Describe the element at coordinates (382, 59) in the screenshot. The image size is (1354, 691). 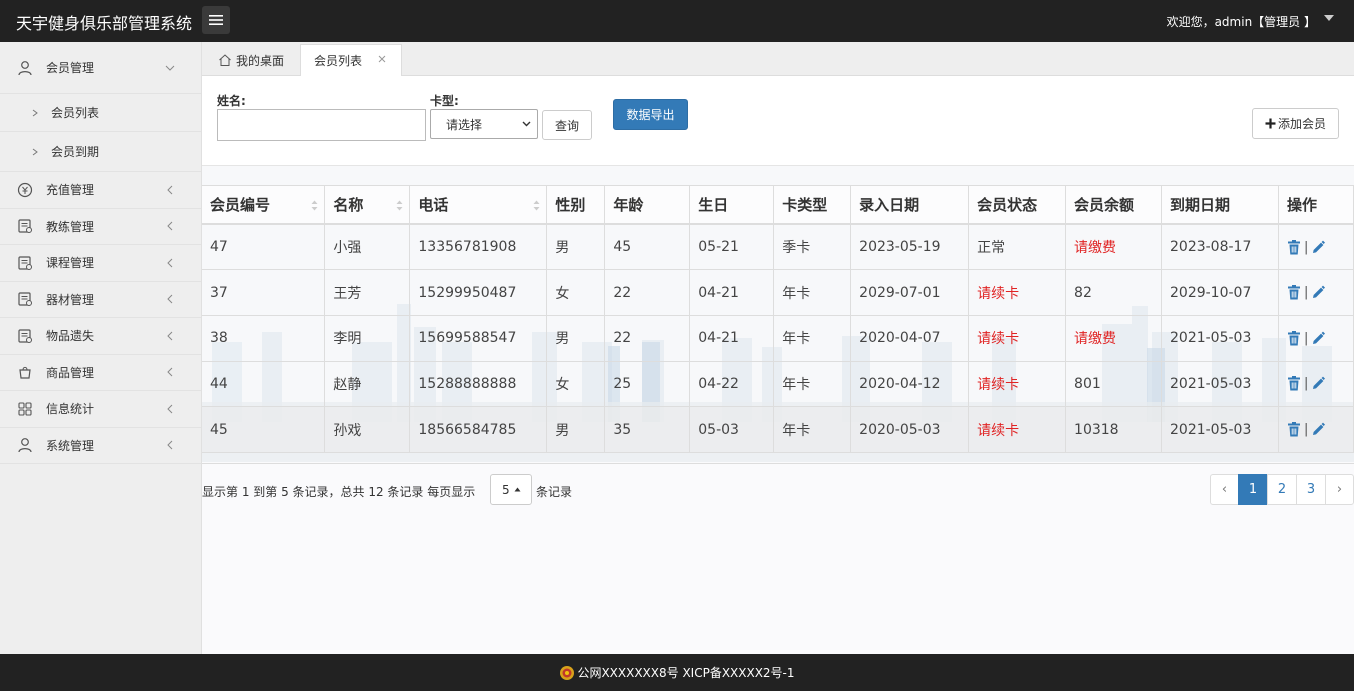
I see `close-icon` at that location.